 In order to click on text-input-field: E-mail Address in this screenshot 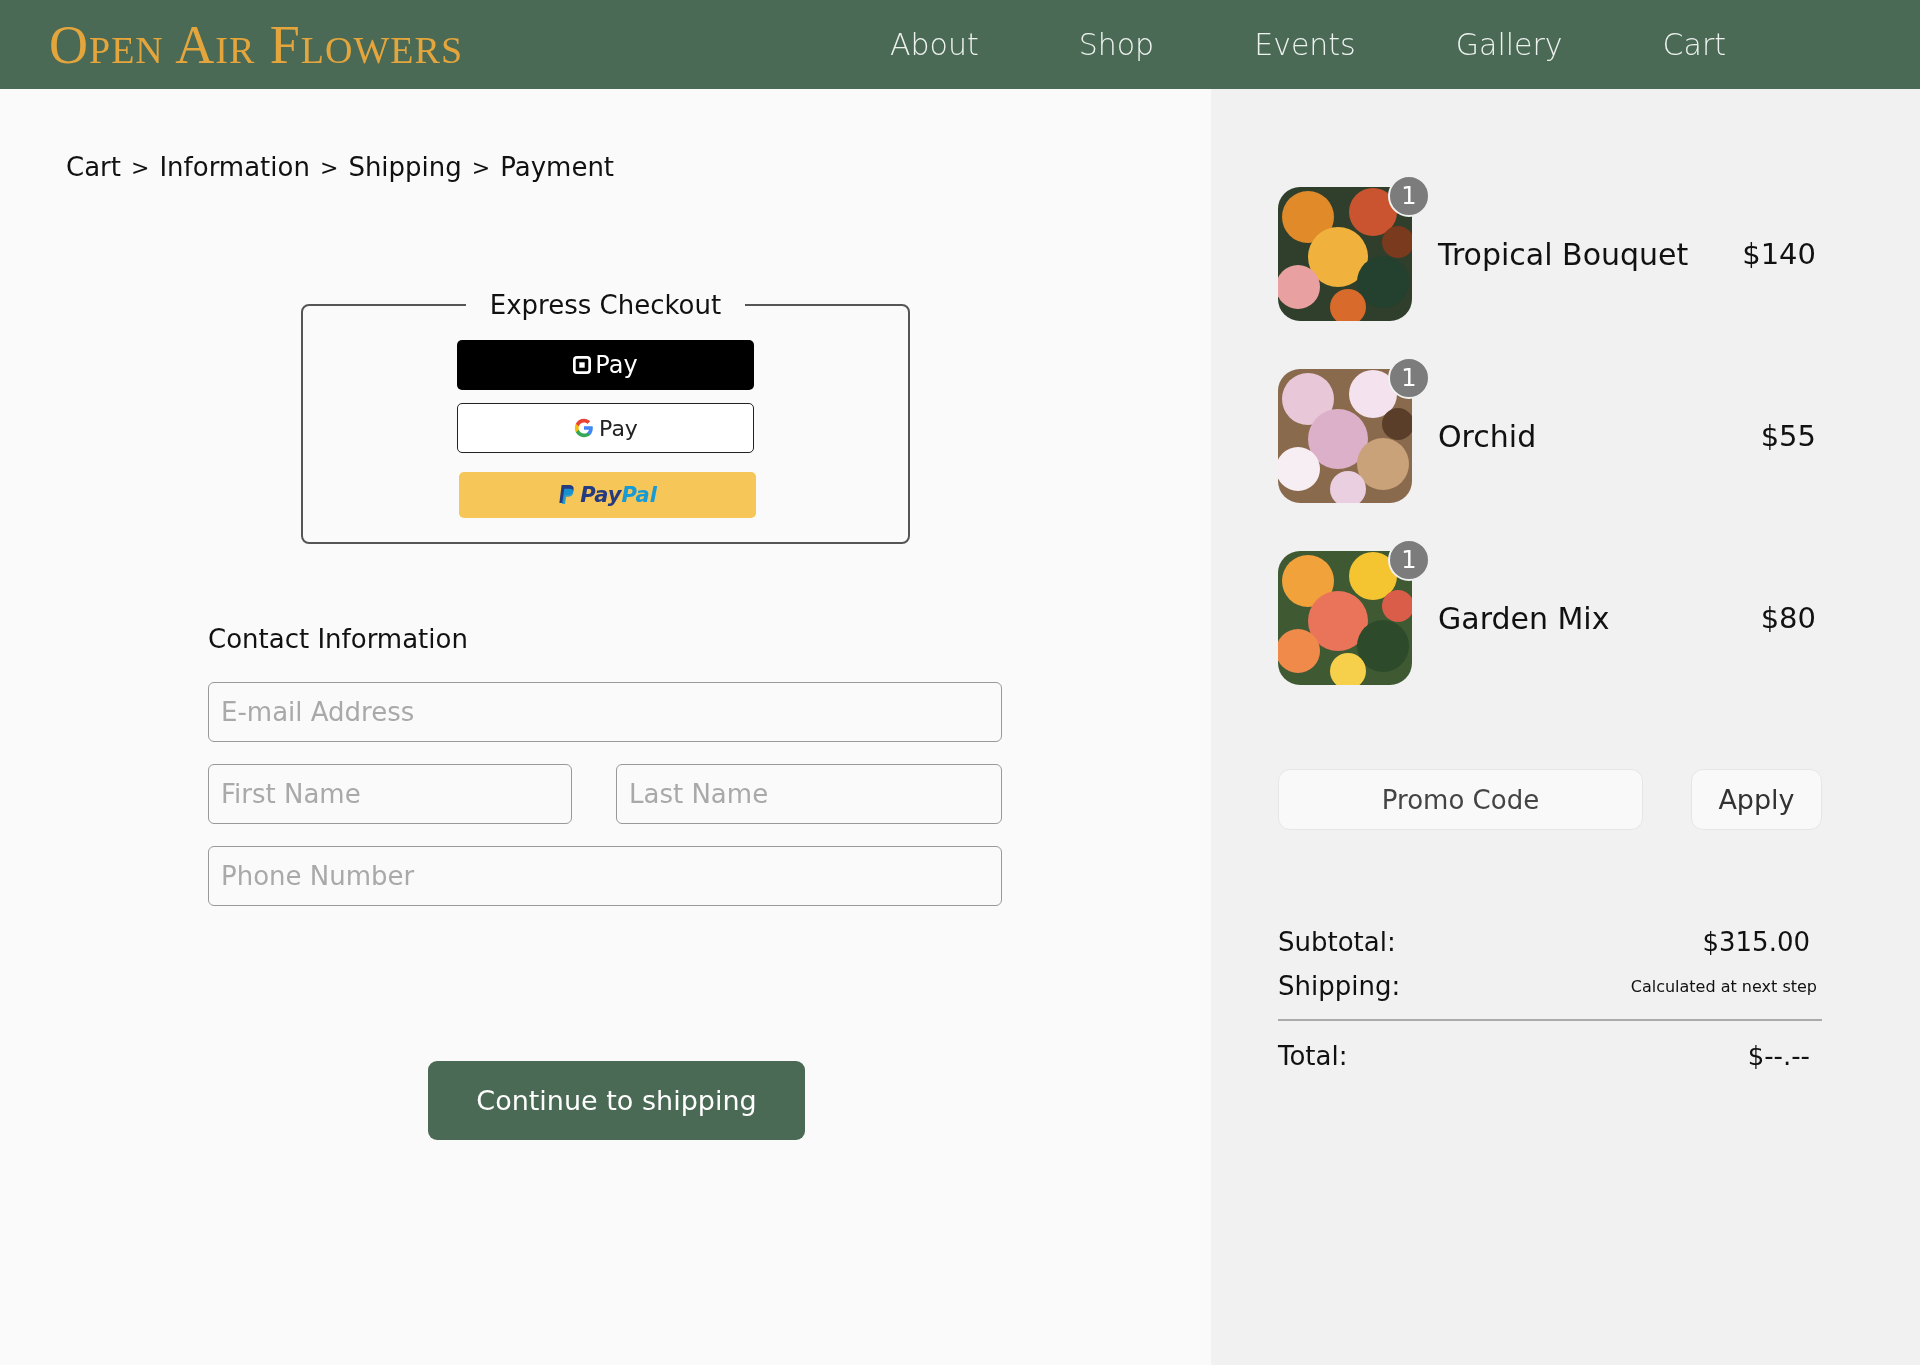, I will do `click(605, 712)`.